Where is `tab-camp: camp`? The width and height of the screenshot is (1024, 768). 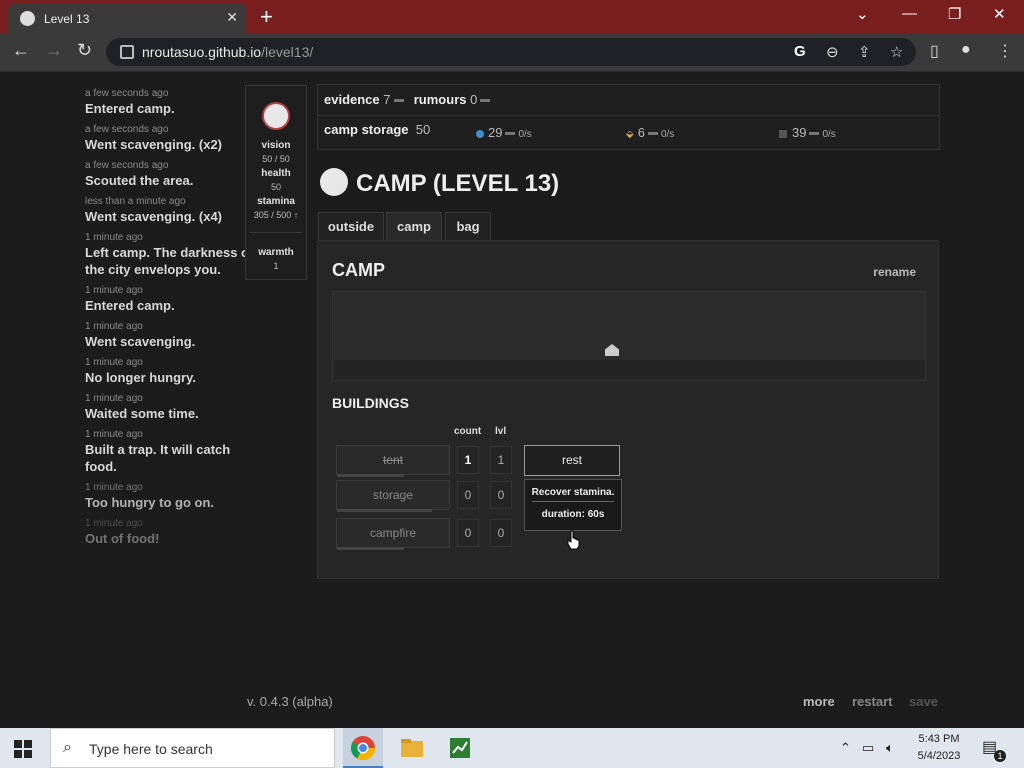
tab-camp: camp is located at coordinates (414, 226).